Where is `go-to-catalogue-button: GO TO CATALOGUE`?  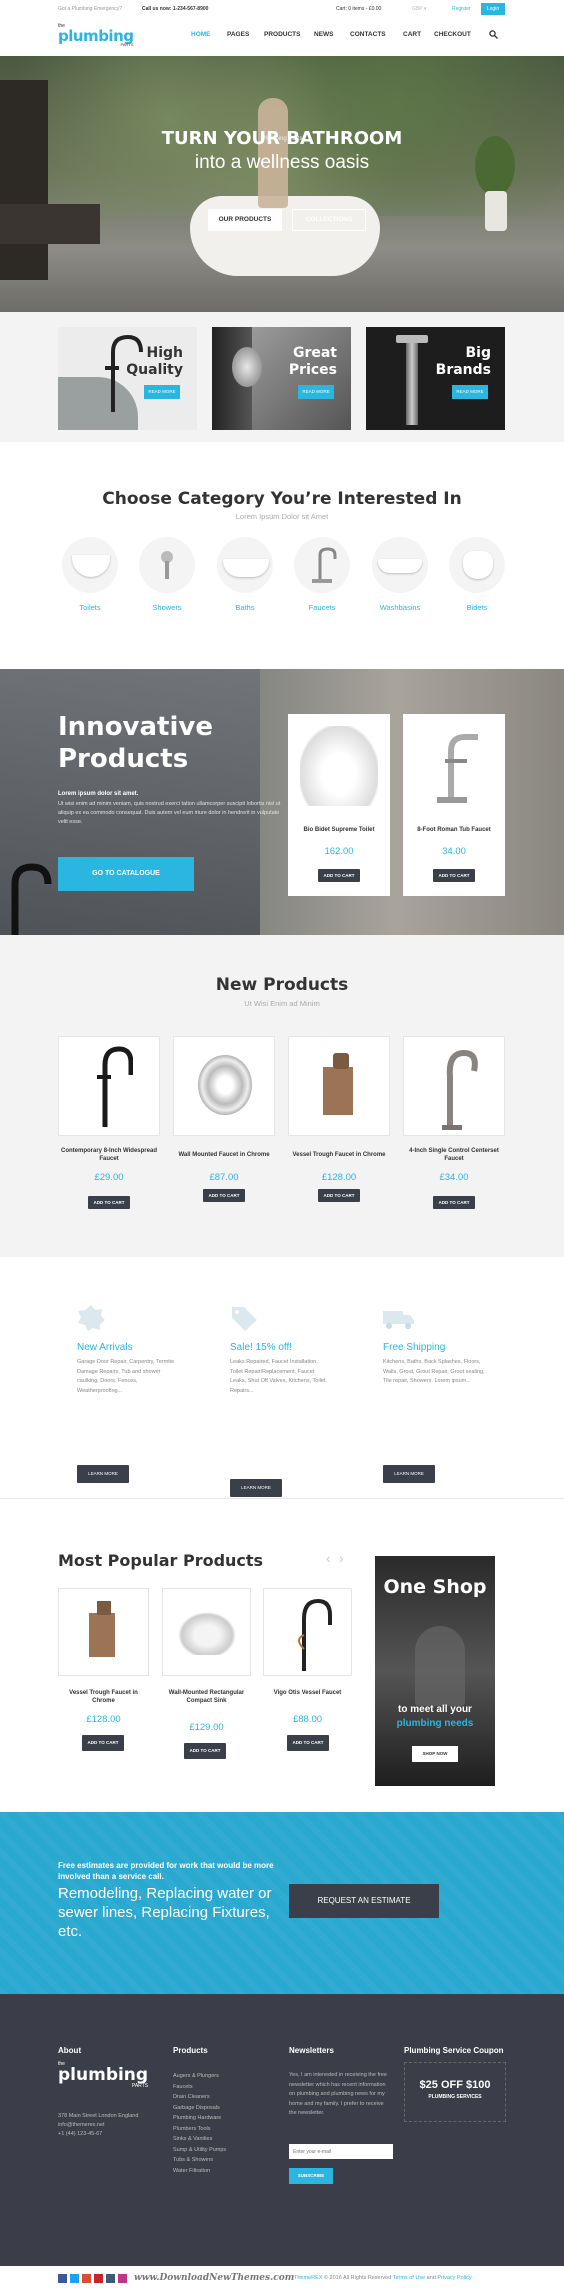 go-to-catalogue-button: GO TO CATALOGUE is located at coordinates (126, 874).